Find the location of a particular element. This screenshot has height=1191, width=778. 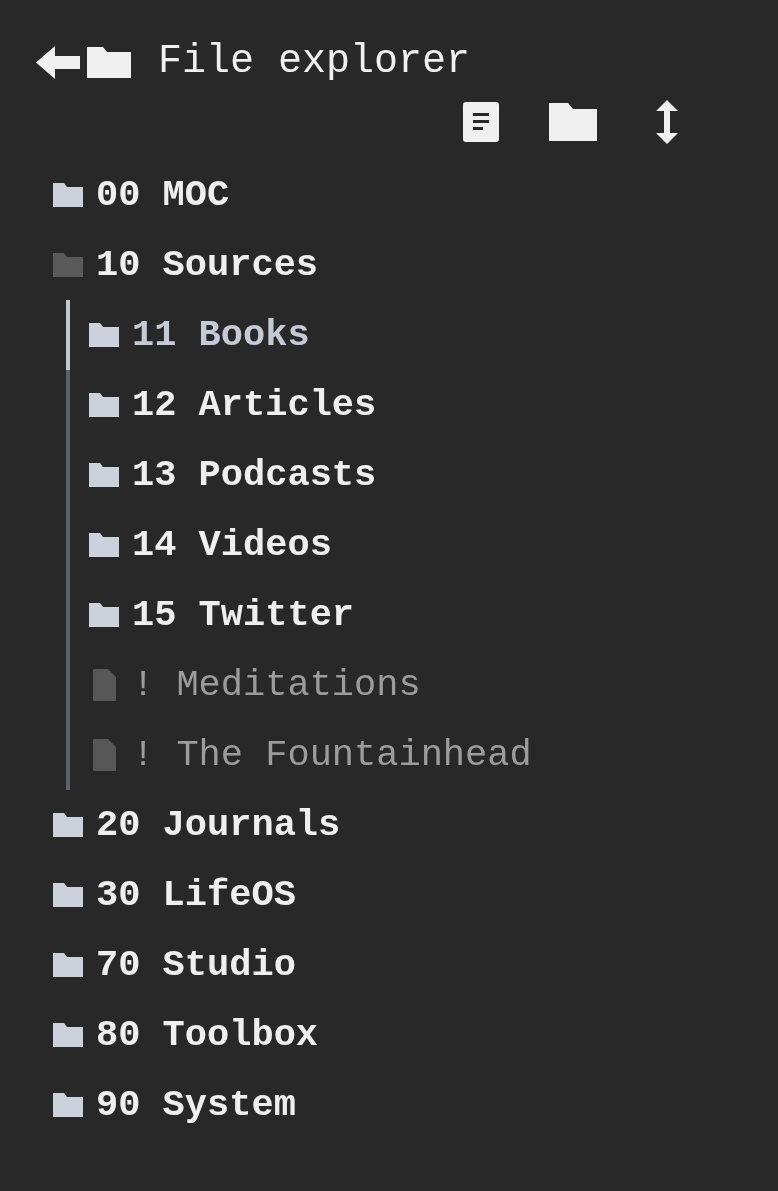

folder-item: 11 Books is located at coordinates (188, 335).